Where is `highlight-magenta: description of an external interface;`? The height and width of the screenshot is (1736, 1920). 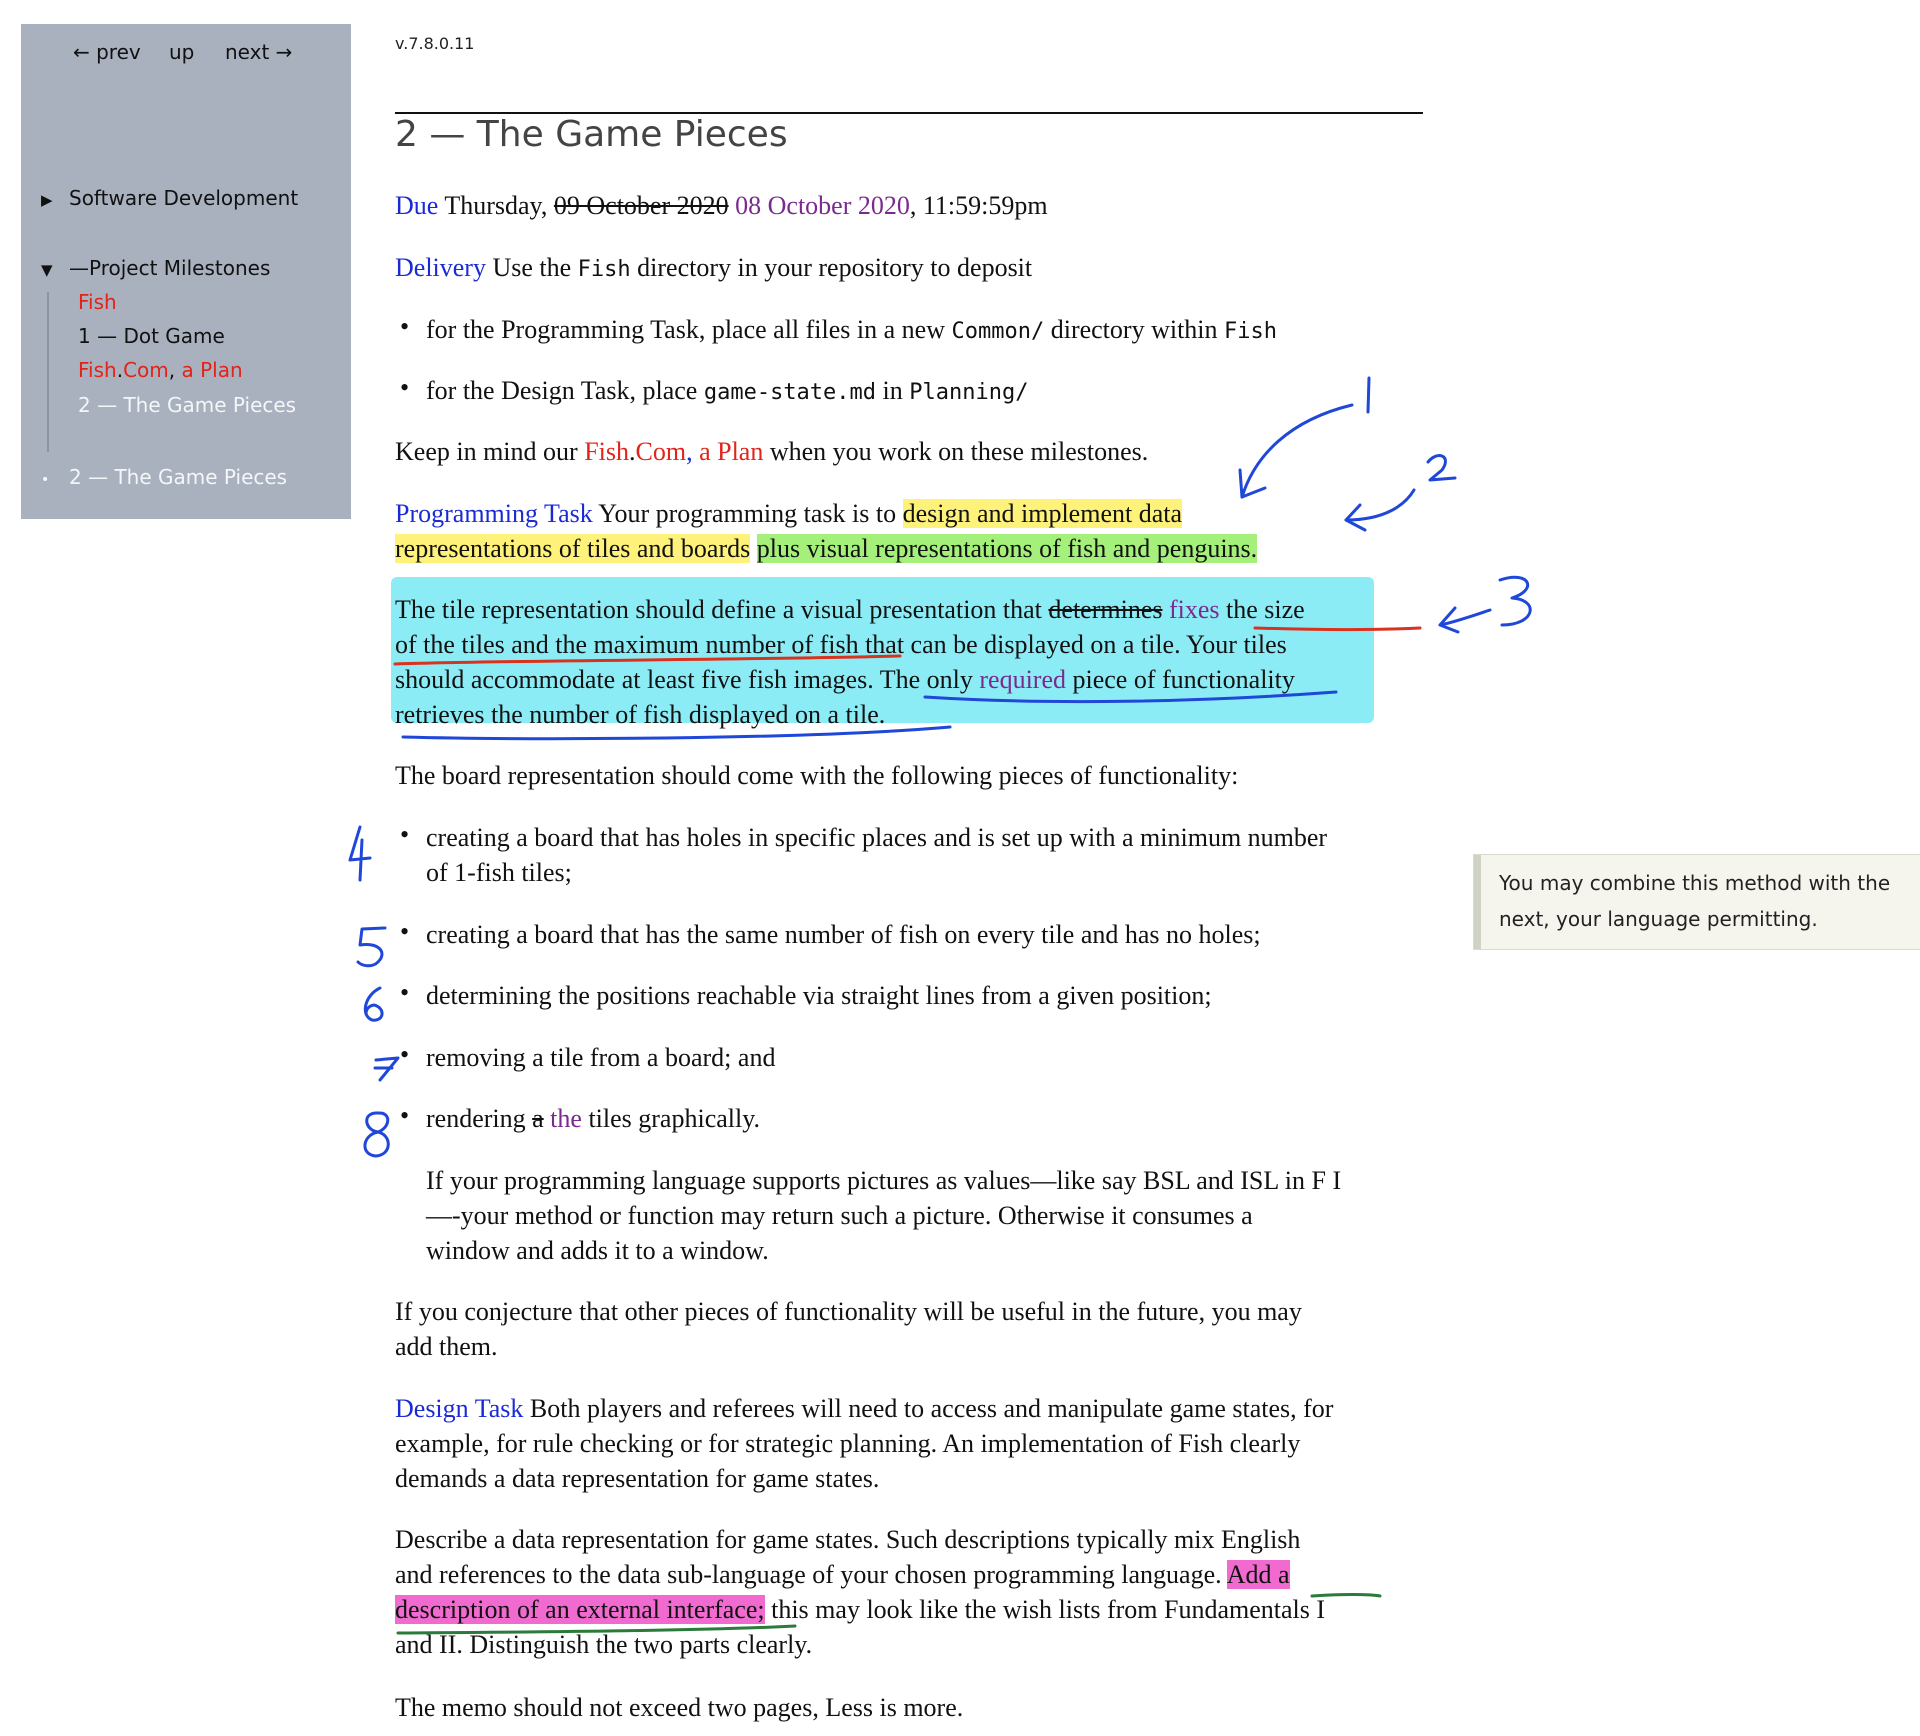
highlight-magenta: description of an external interface; is located at coordinates (580, 1609).